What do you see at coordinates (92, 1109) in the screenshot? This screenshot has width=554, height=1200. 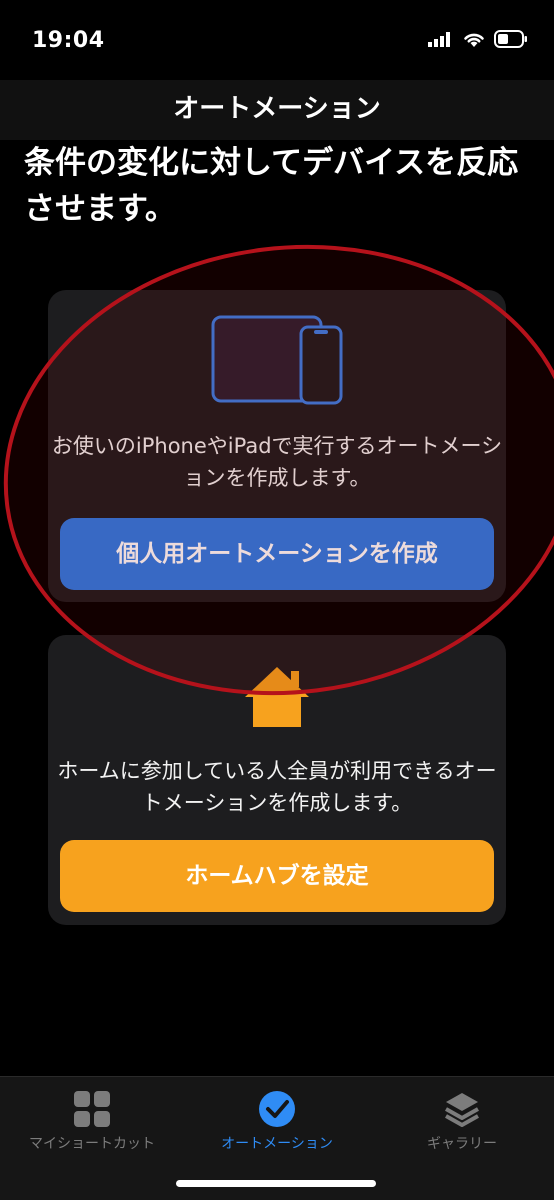 I see `grid-icon` at bounding box center [92, 1109].